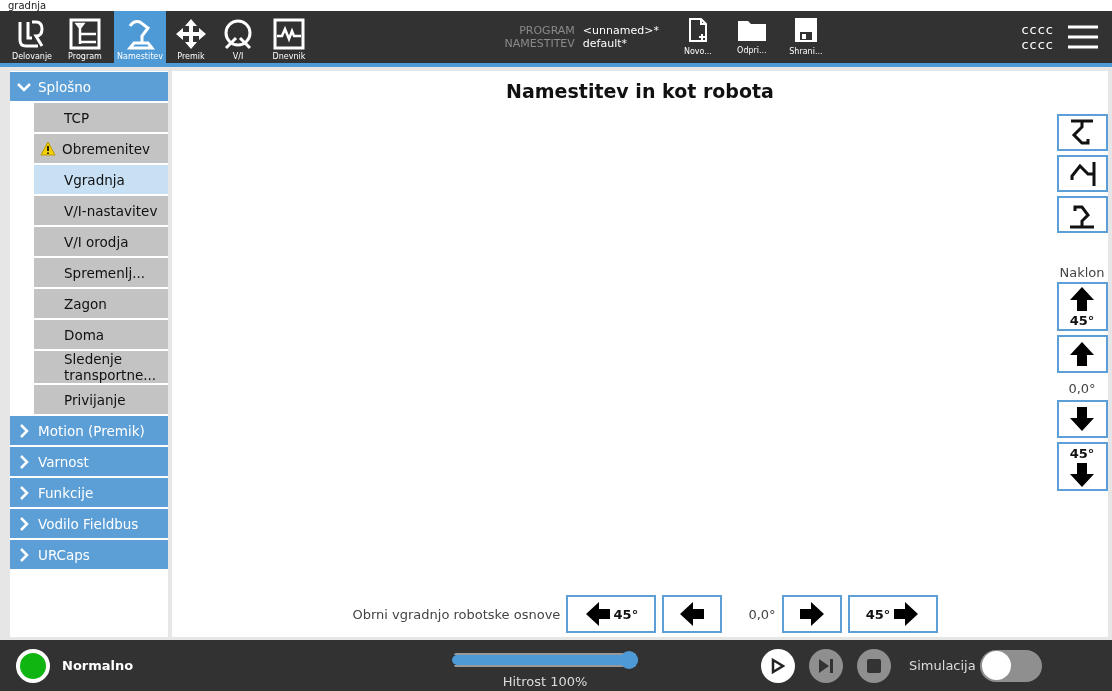  I want to click on nav-tab: Dnevnik, so click(289, 37).